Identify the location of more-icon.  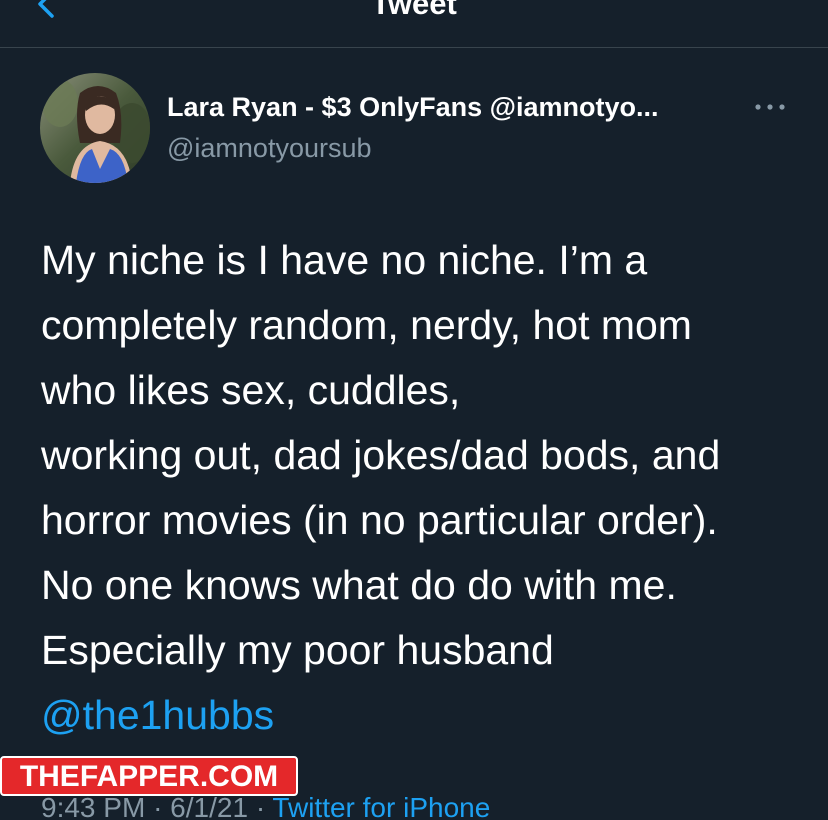
(770, 107).